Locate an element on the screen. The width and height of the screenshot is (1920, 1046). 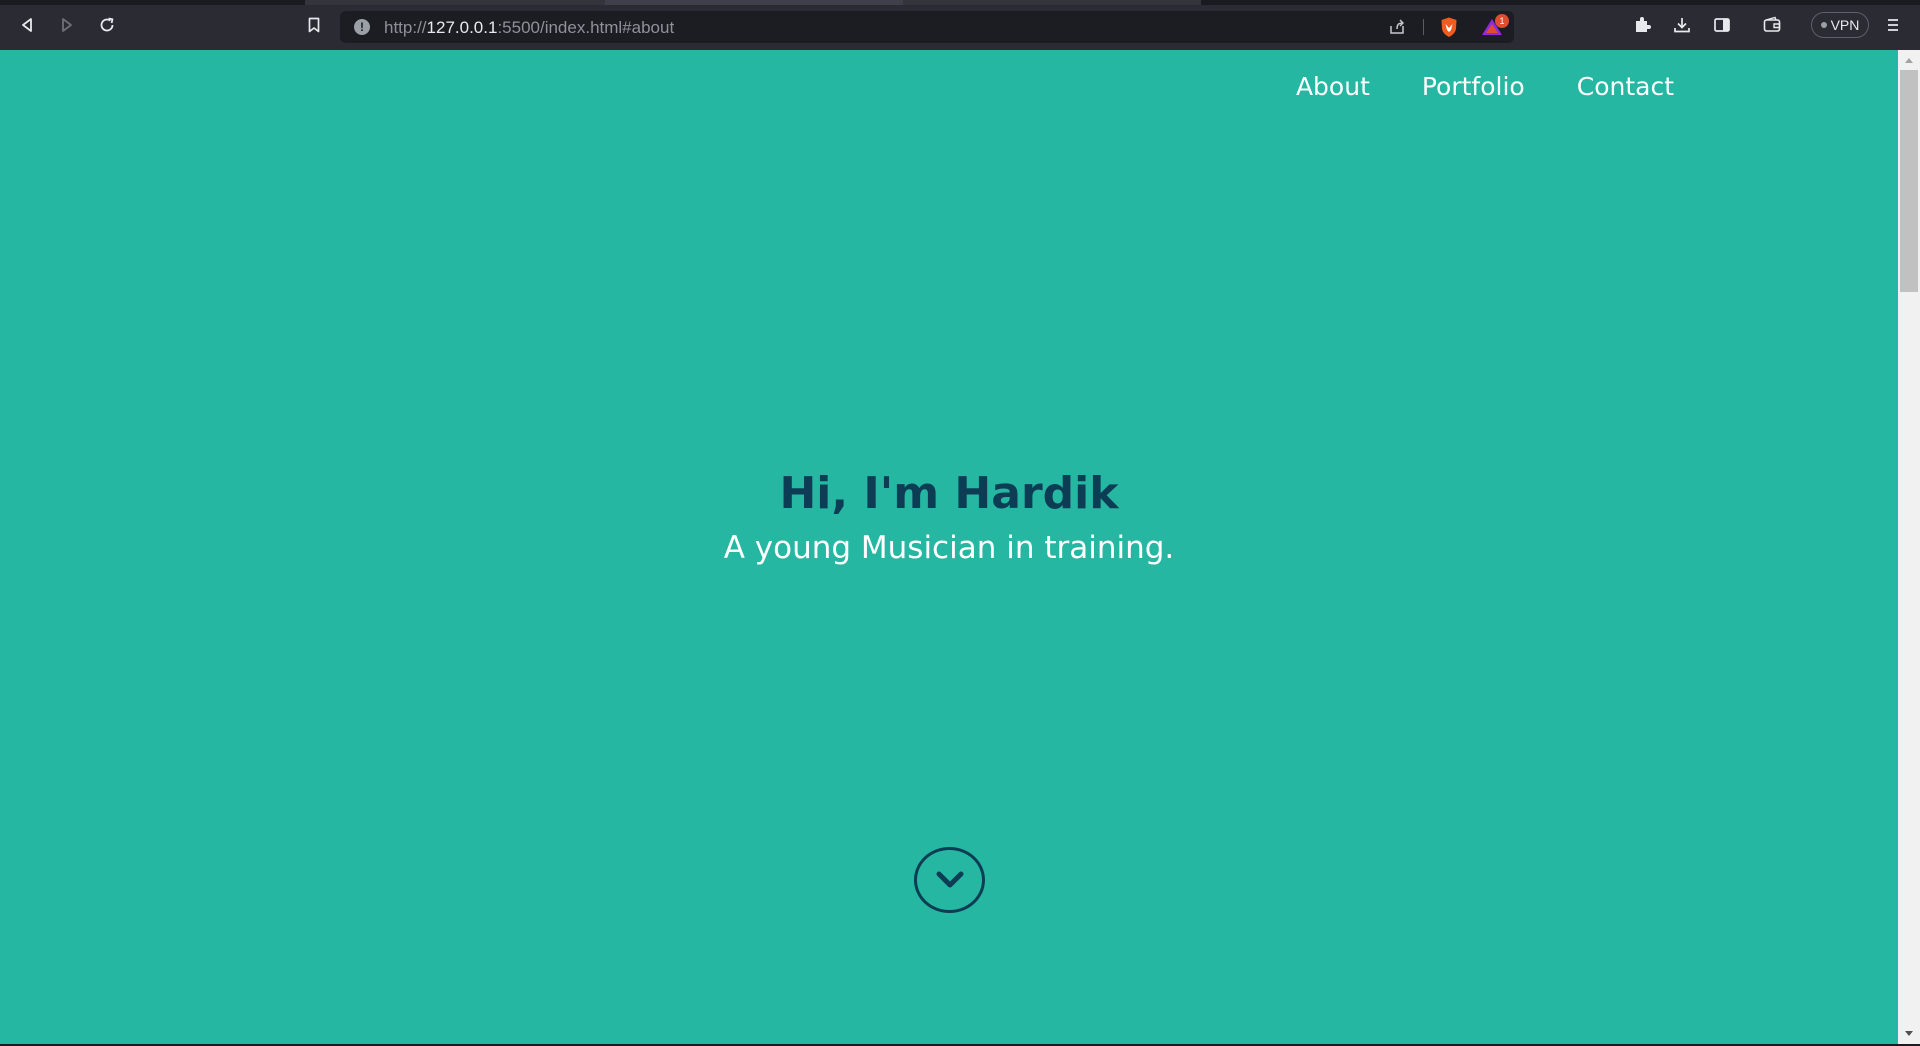
rewards-badge: 1 is located at coordinates (1502, 21).